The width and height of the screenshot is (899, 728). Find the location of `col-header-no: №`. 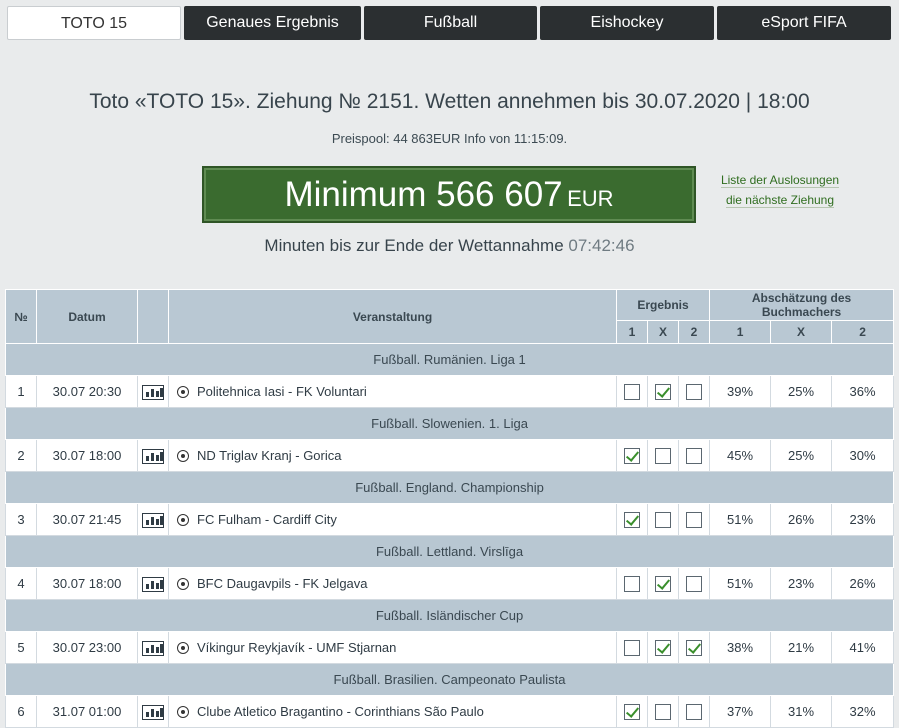

col-header-no: № is located at coordinates (21, 316).